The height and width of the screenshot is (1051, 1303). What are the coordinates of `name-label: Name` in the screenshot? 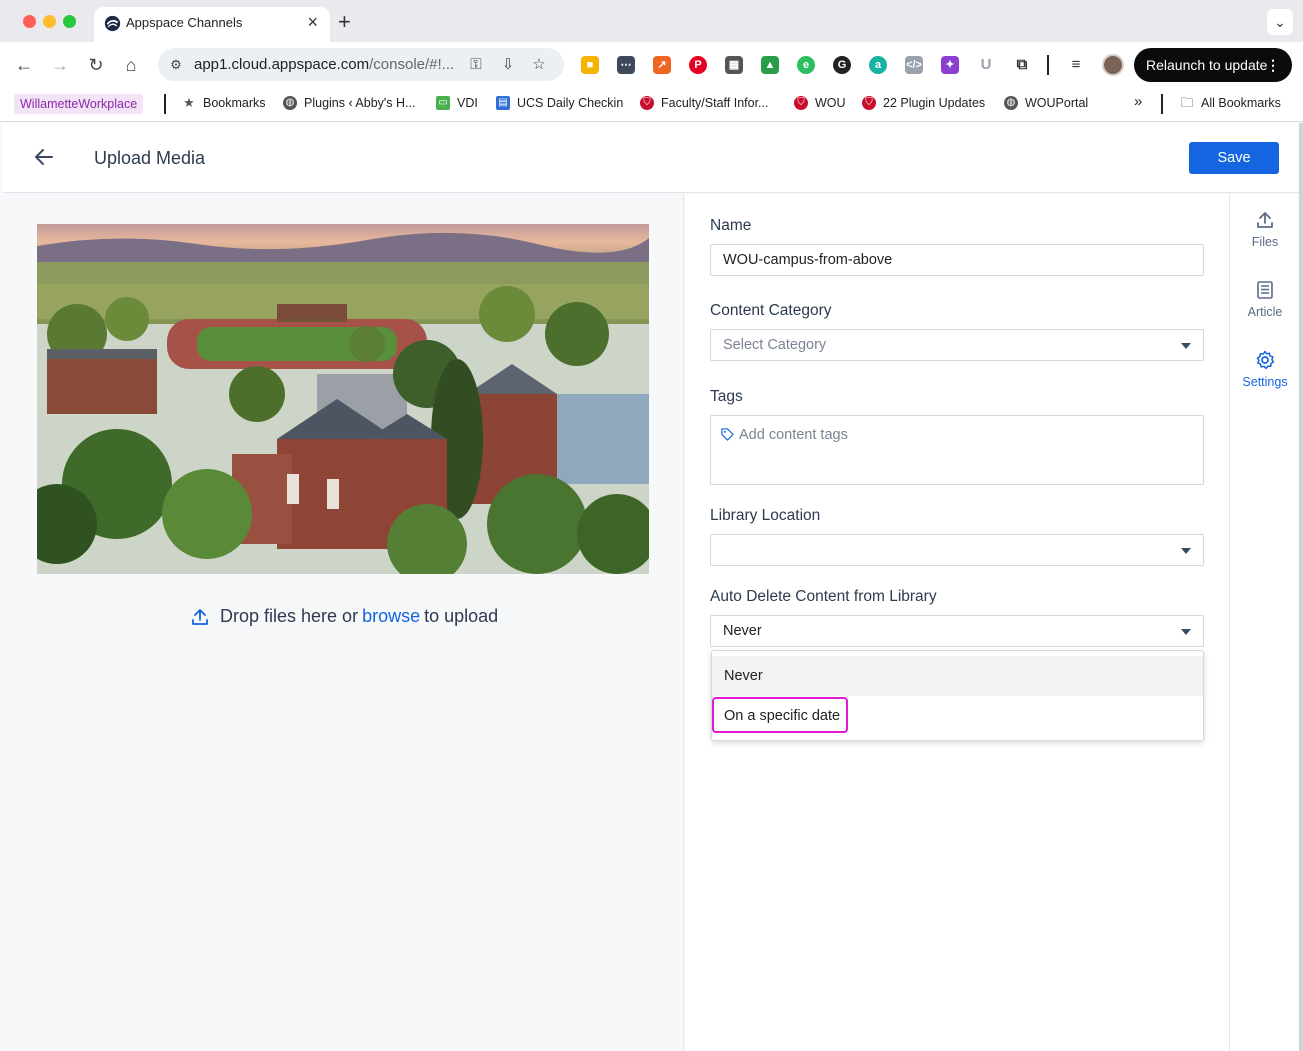 It's located at (731, 225).